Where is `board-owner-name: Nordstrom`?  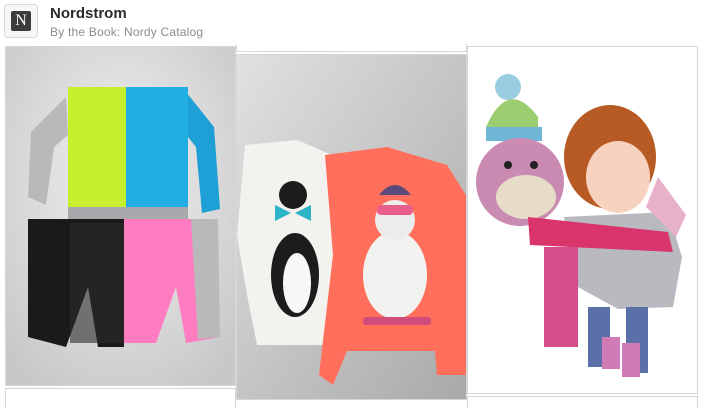 board-owner-name: Nordstrom is located at coordinates (88, 13).